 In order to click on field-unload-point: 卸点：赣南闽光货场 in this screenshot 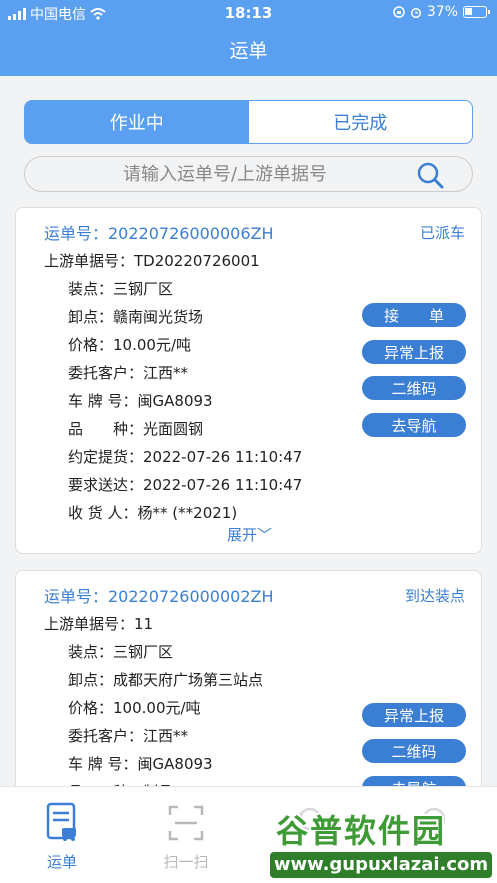, I will do `click(136, 317)`.